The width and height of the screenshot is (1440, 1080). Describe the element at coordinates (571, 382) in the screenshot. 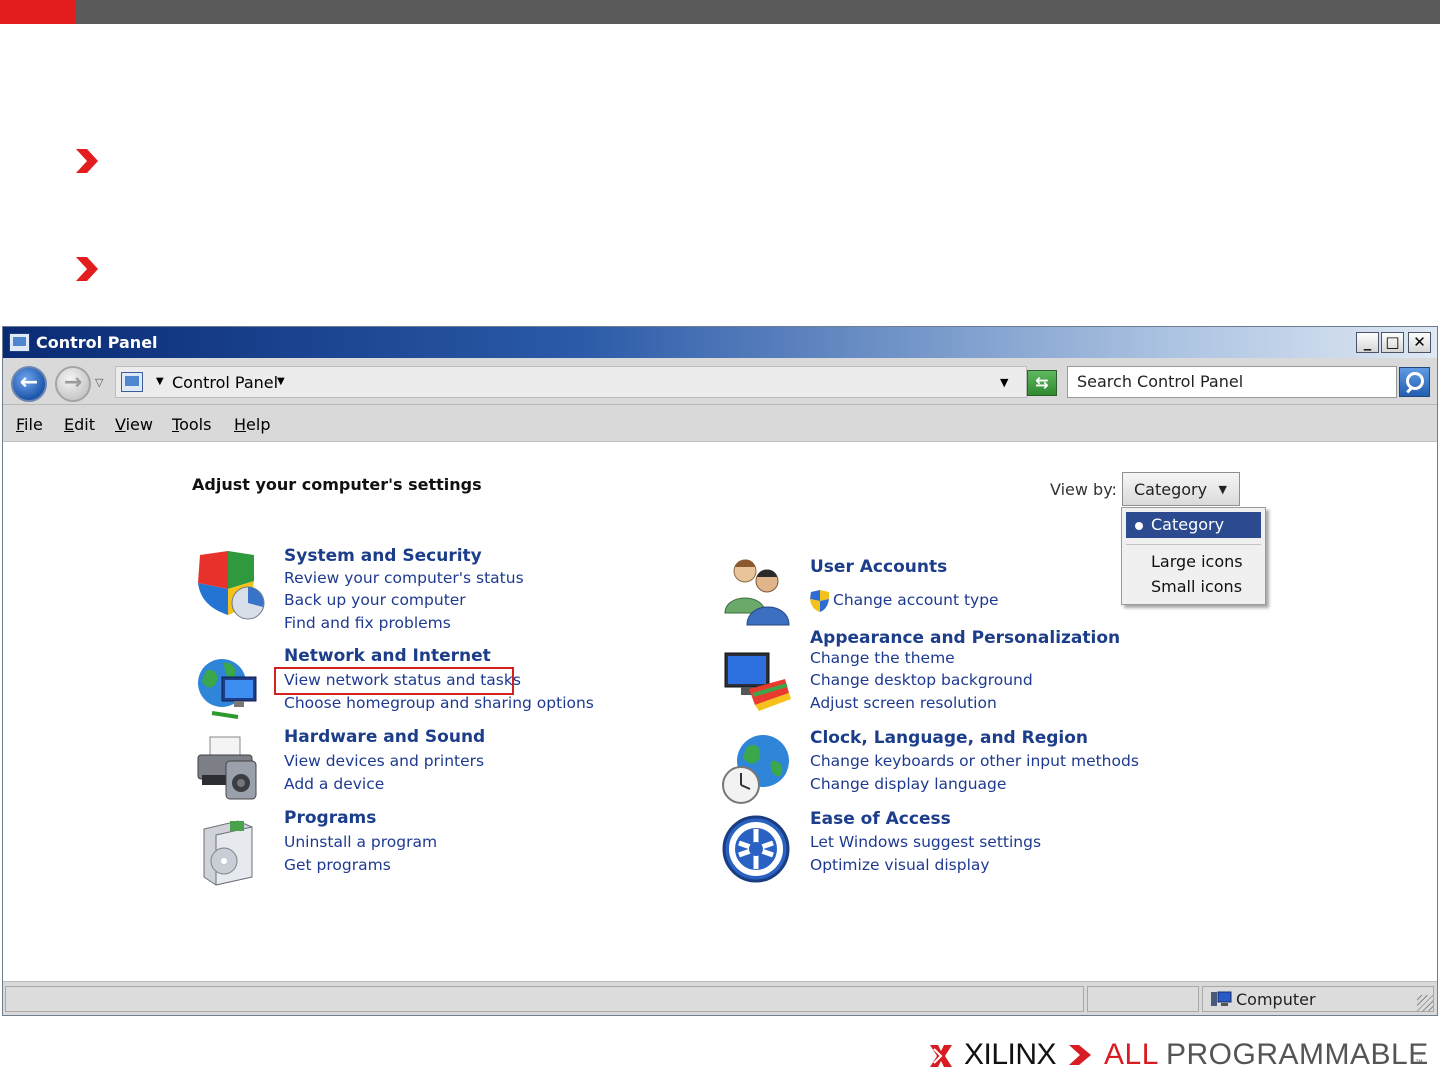

I see `address-field: ▼ Control Panel ▼ ▼` at that location.